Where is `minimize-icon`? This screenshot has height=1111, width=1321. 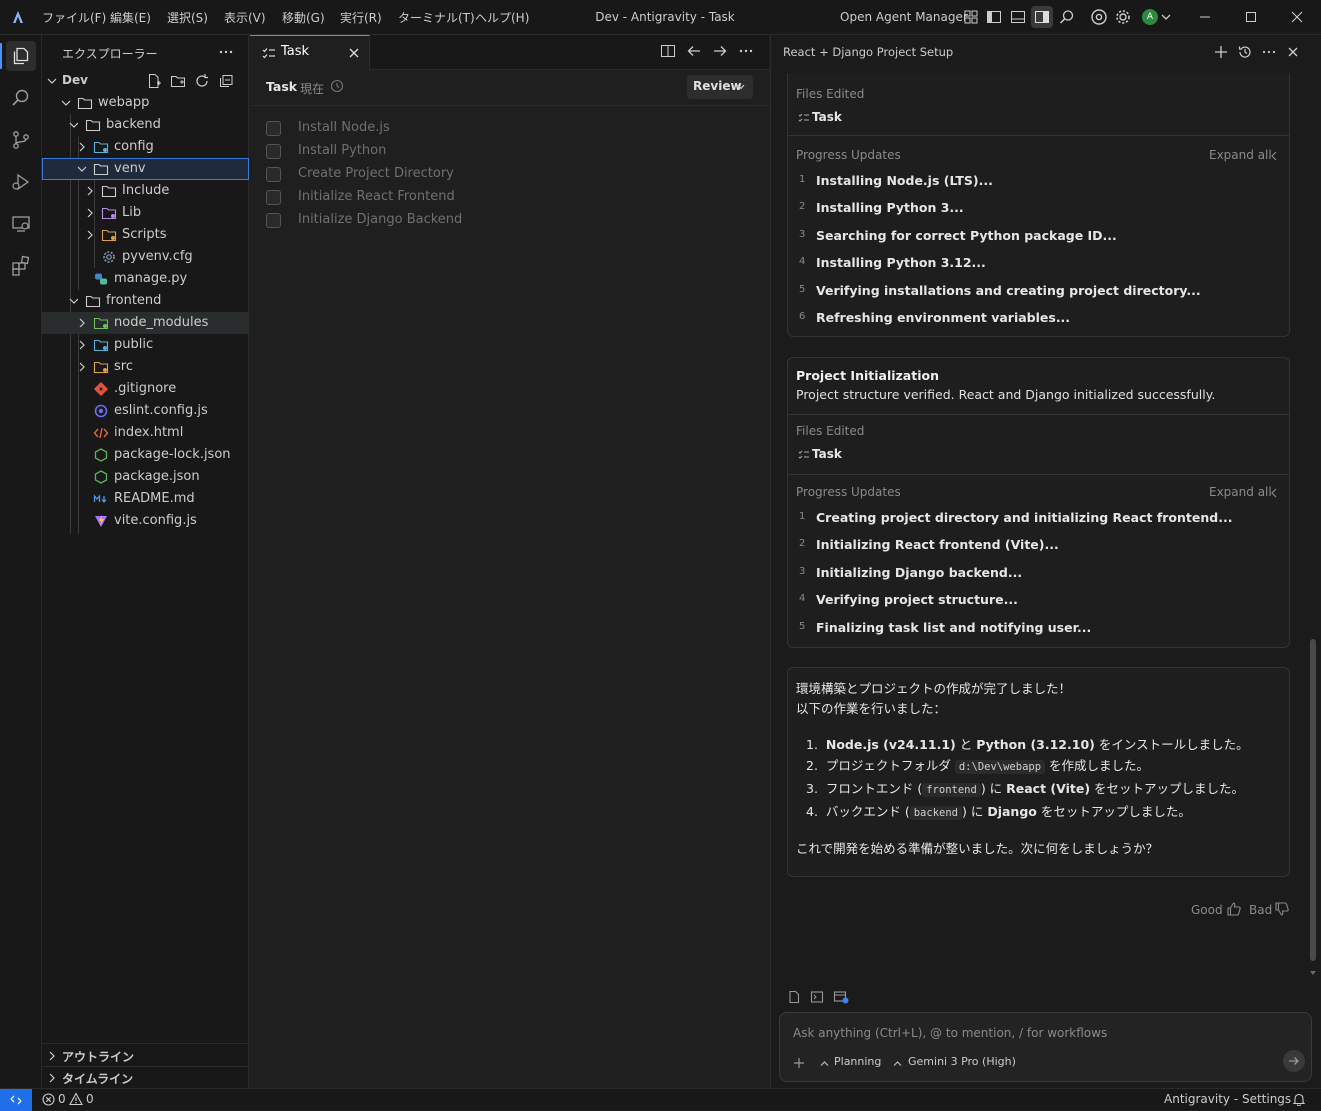
minimize-icon is located at coordinates (1205, 17).